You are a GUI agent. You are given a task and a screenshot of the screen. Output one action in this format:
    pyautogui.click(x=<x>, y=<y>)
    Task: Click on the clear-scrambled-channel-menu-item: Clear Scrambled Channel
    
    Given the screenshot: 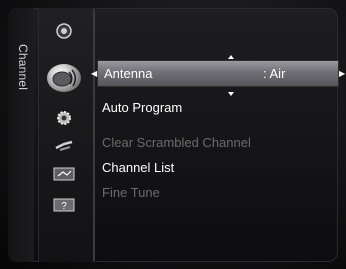 What is the action you would take?
    pyautogui.click(x=176, y=142)
    